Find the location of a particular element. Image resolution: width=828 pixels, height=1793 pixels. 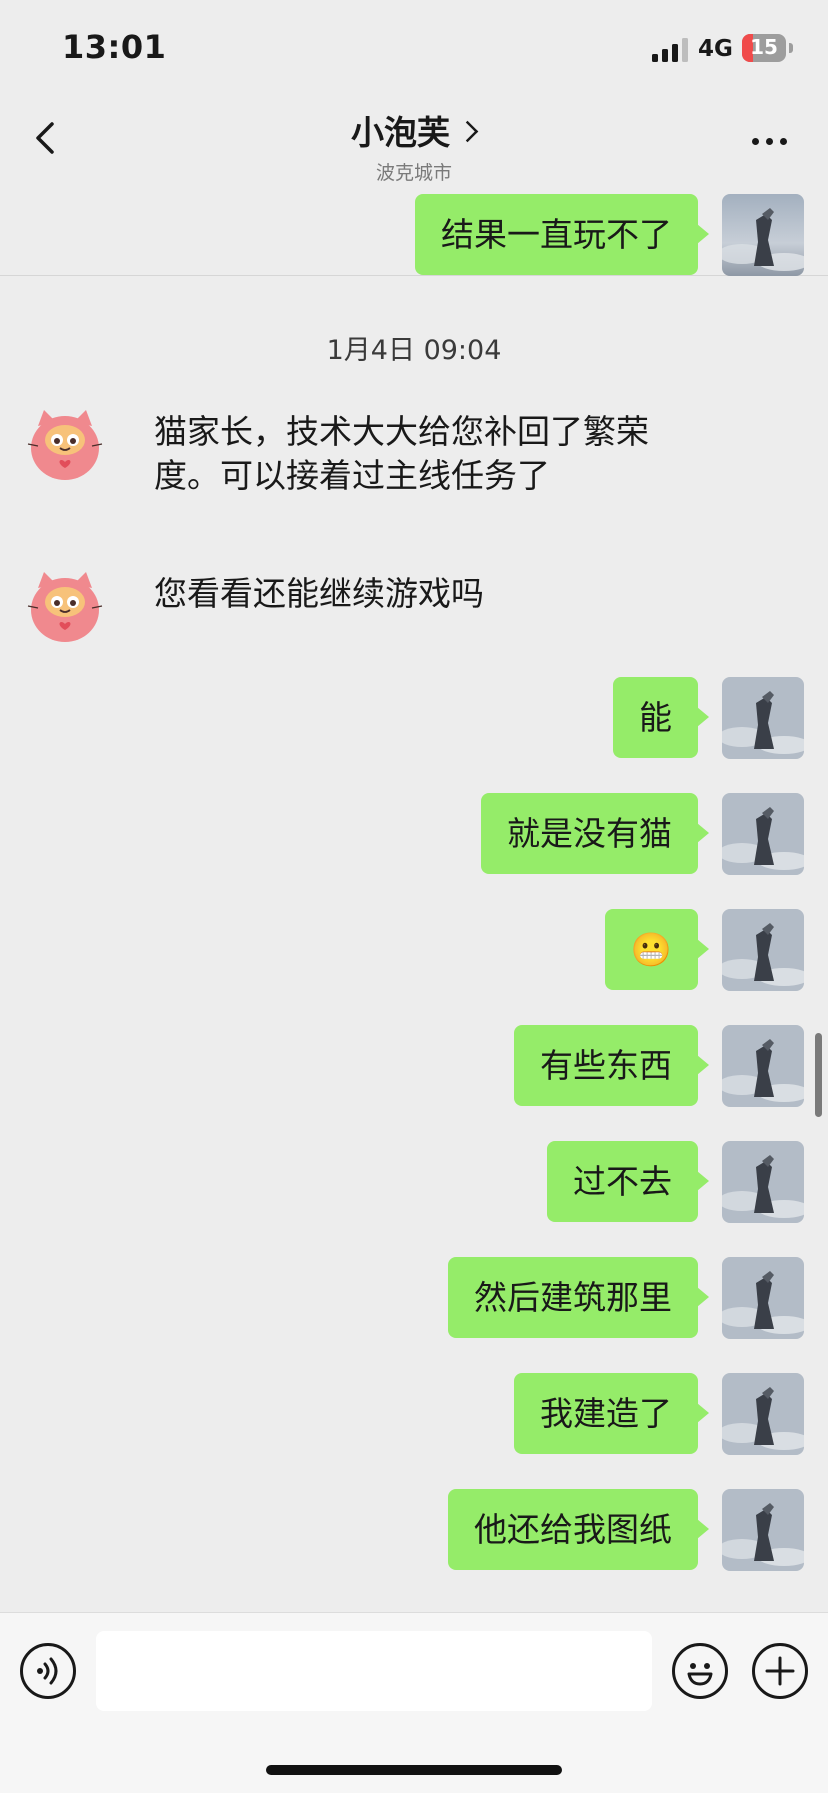

more-dots-icon is located at coordinates (772, 143).